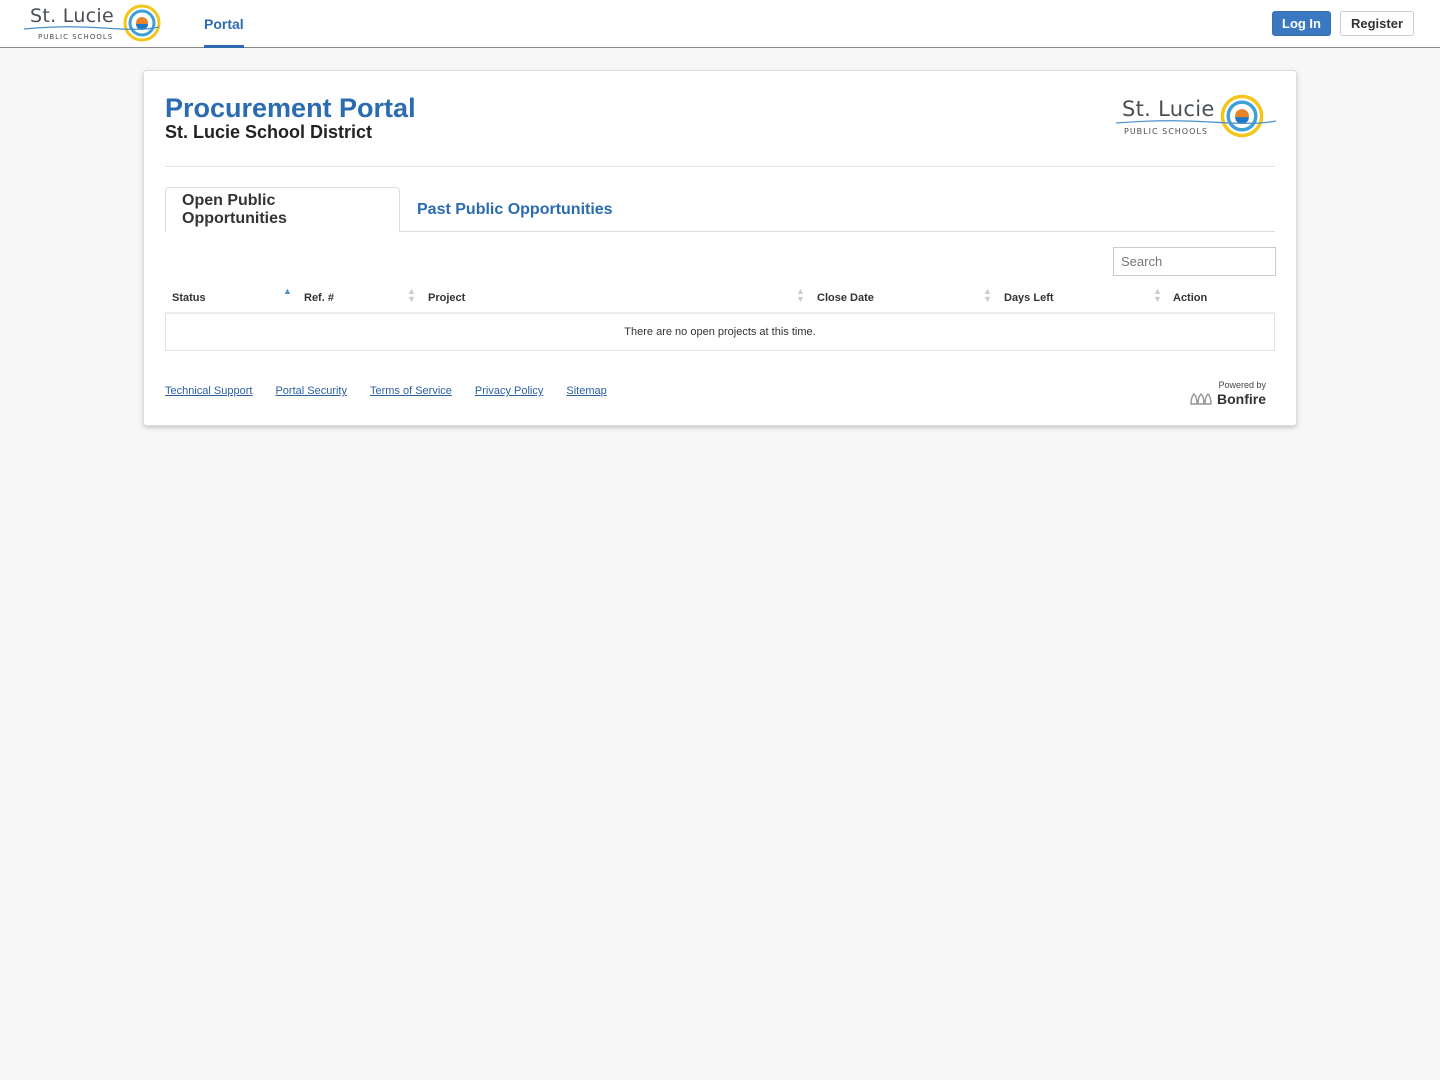 The height and width of the screenshot is (1080, 1440). I want to click on column-label: Status, so click(189, 298).